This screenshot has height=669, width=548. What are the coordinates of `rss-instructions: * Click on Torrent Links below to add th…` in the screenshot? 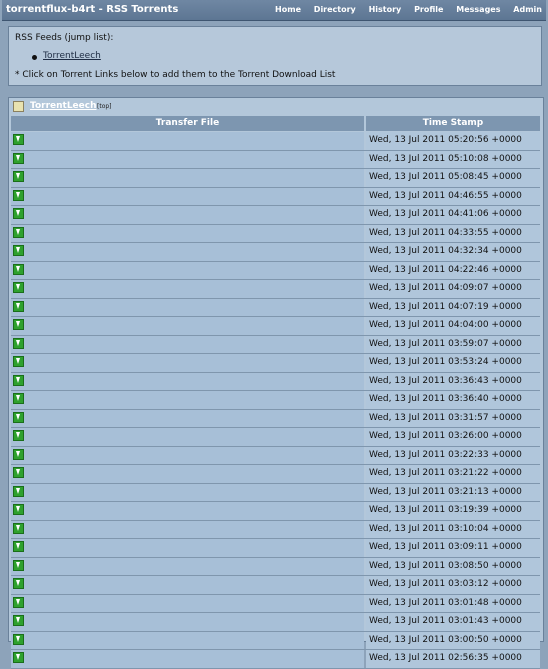 It's located at (175, 75).